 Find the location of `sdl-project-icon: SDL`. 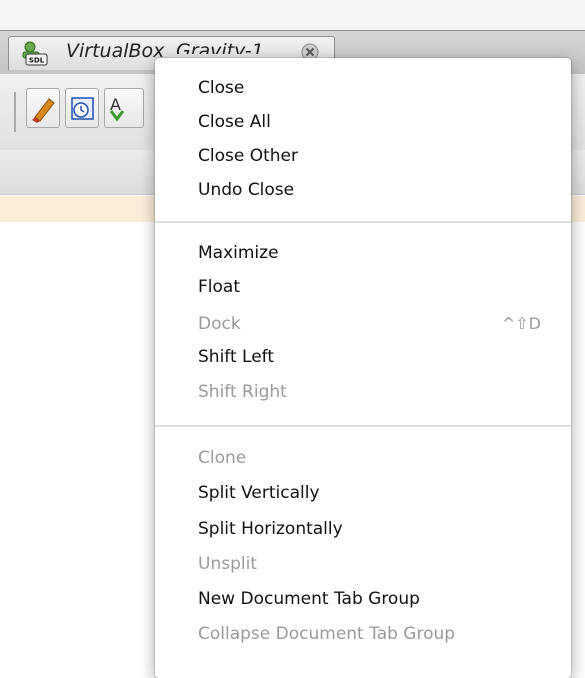

sdl-project-icon: SDL is located at coordinates (34, 53).